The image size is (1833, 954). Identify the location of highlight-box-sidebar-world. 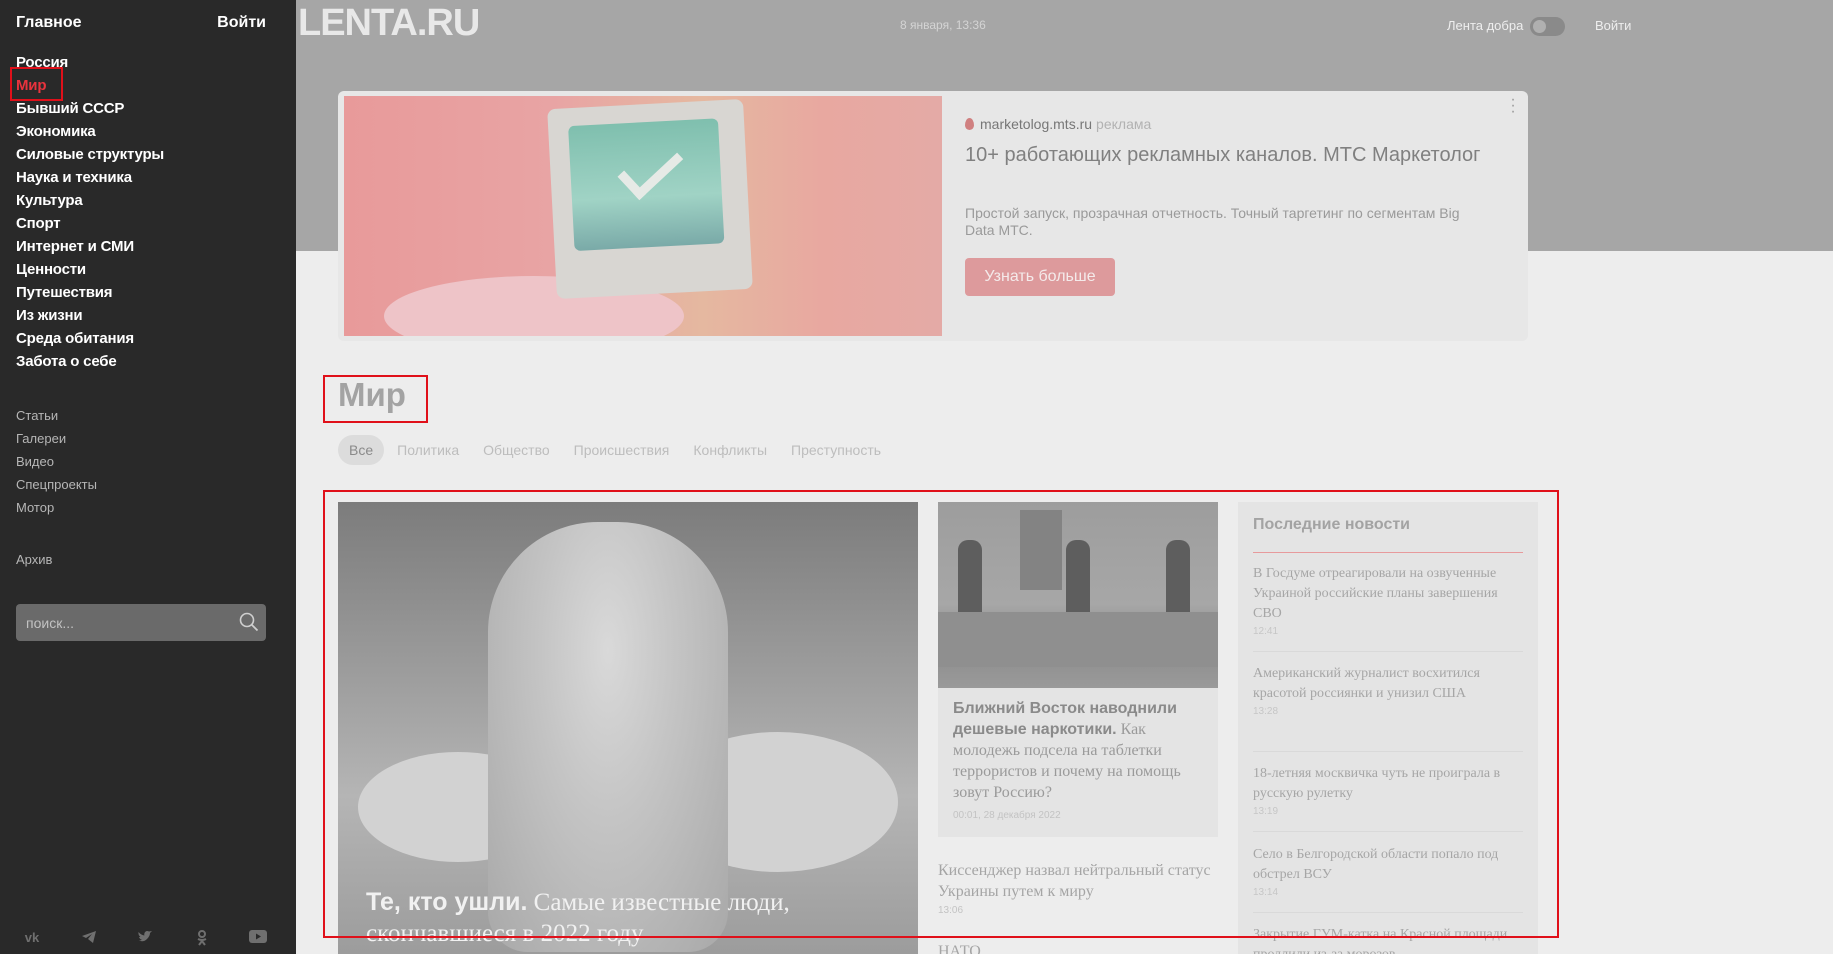
(36, 84).